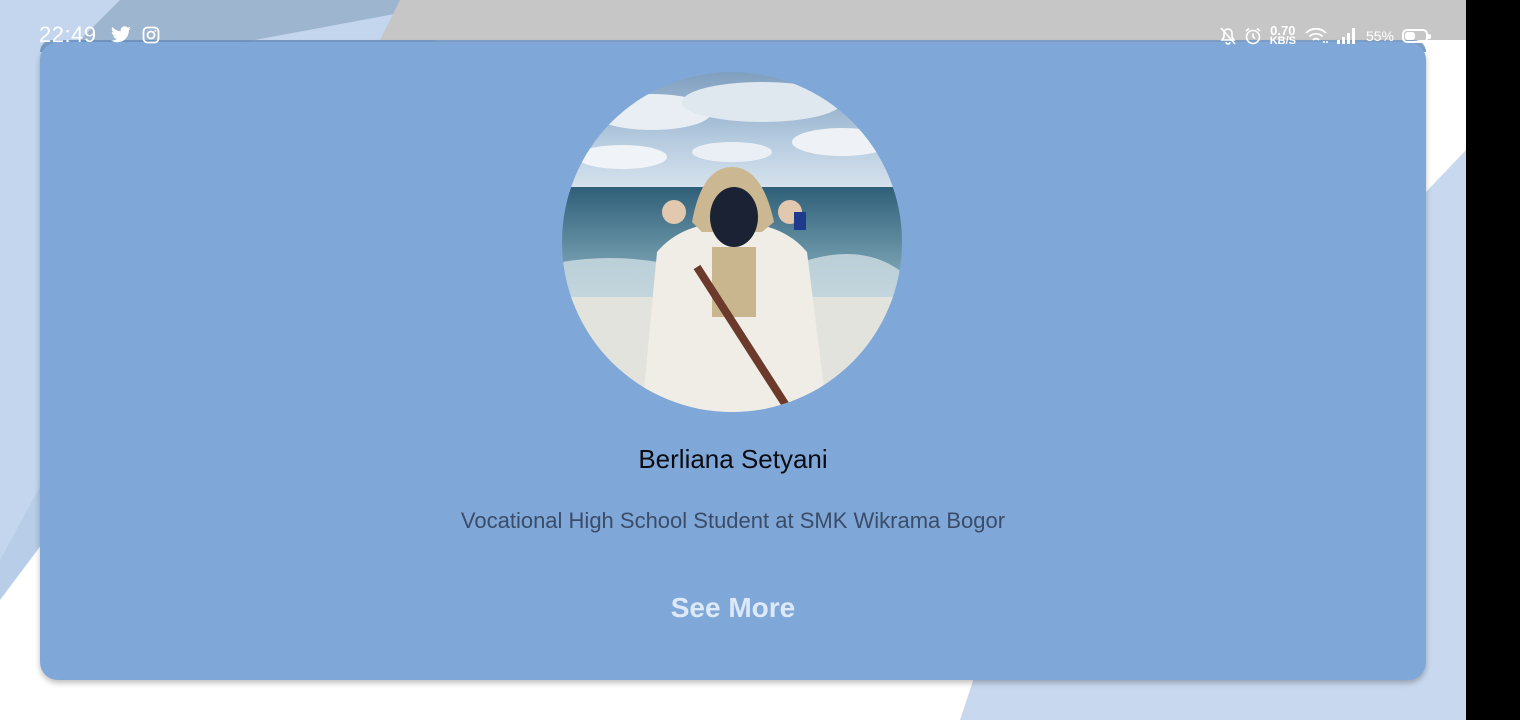 This screenshot has height=720, width=1520. What do you see at coordinates (68, 34) in the screenshot?
I see `status-time: 22:49` at bounding box center [68, 34].